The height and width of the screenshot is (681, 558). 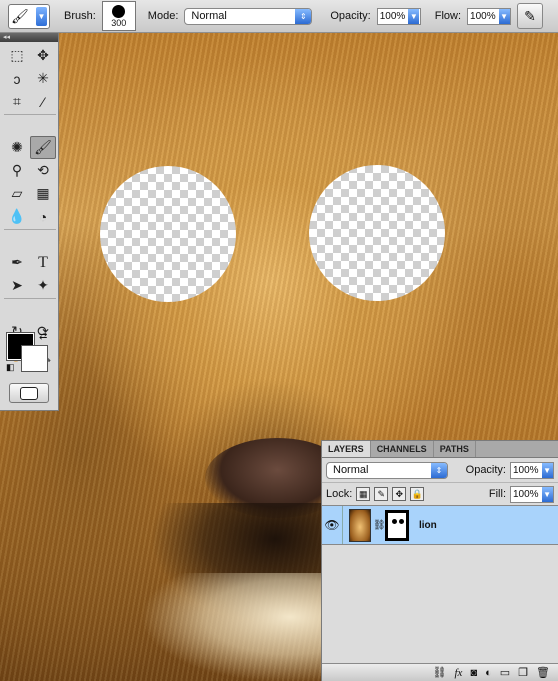 What do you see at coordinates (543, 672) in the screenshot?
I see `delete-layer-icon: 🗑` at bounding box center [543, 672].